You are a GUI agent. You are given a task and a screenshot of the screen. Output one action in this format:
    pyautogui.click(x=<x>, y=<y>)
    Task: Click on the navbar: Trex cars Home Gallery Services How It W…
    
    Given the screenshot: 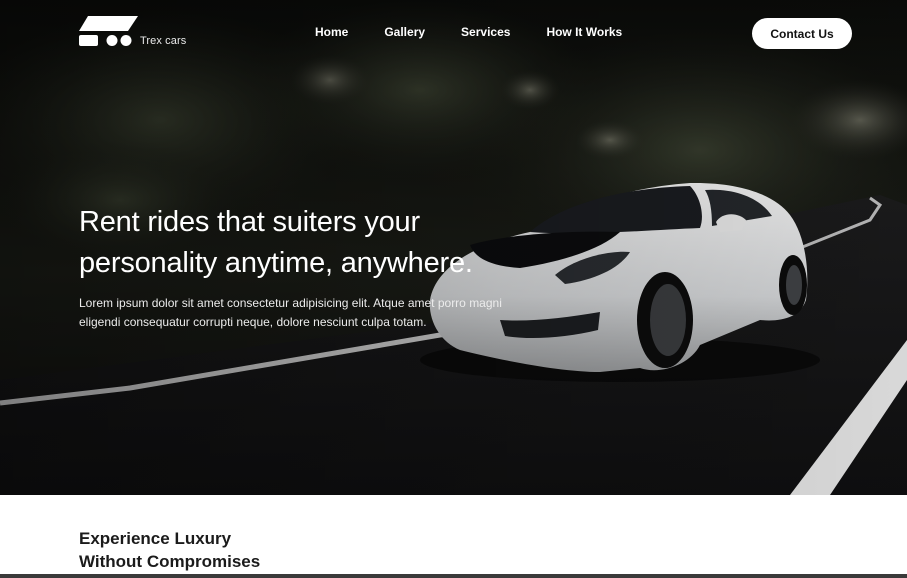 What is the action you would take?
    pyautogui.click(x=453, y=33)
    